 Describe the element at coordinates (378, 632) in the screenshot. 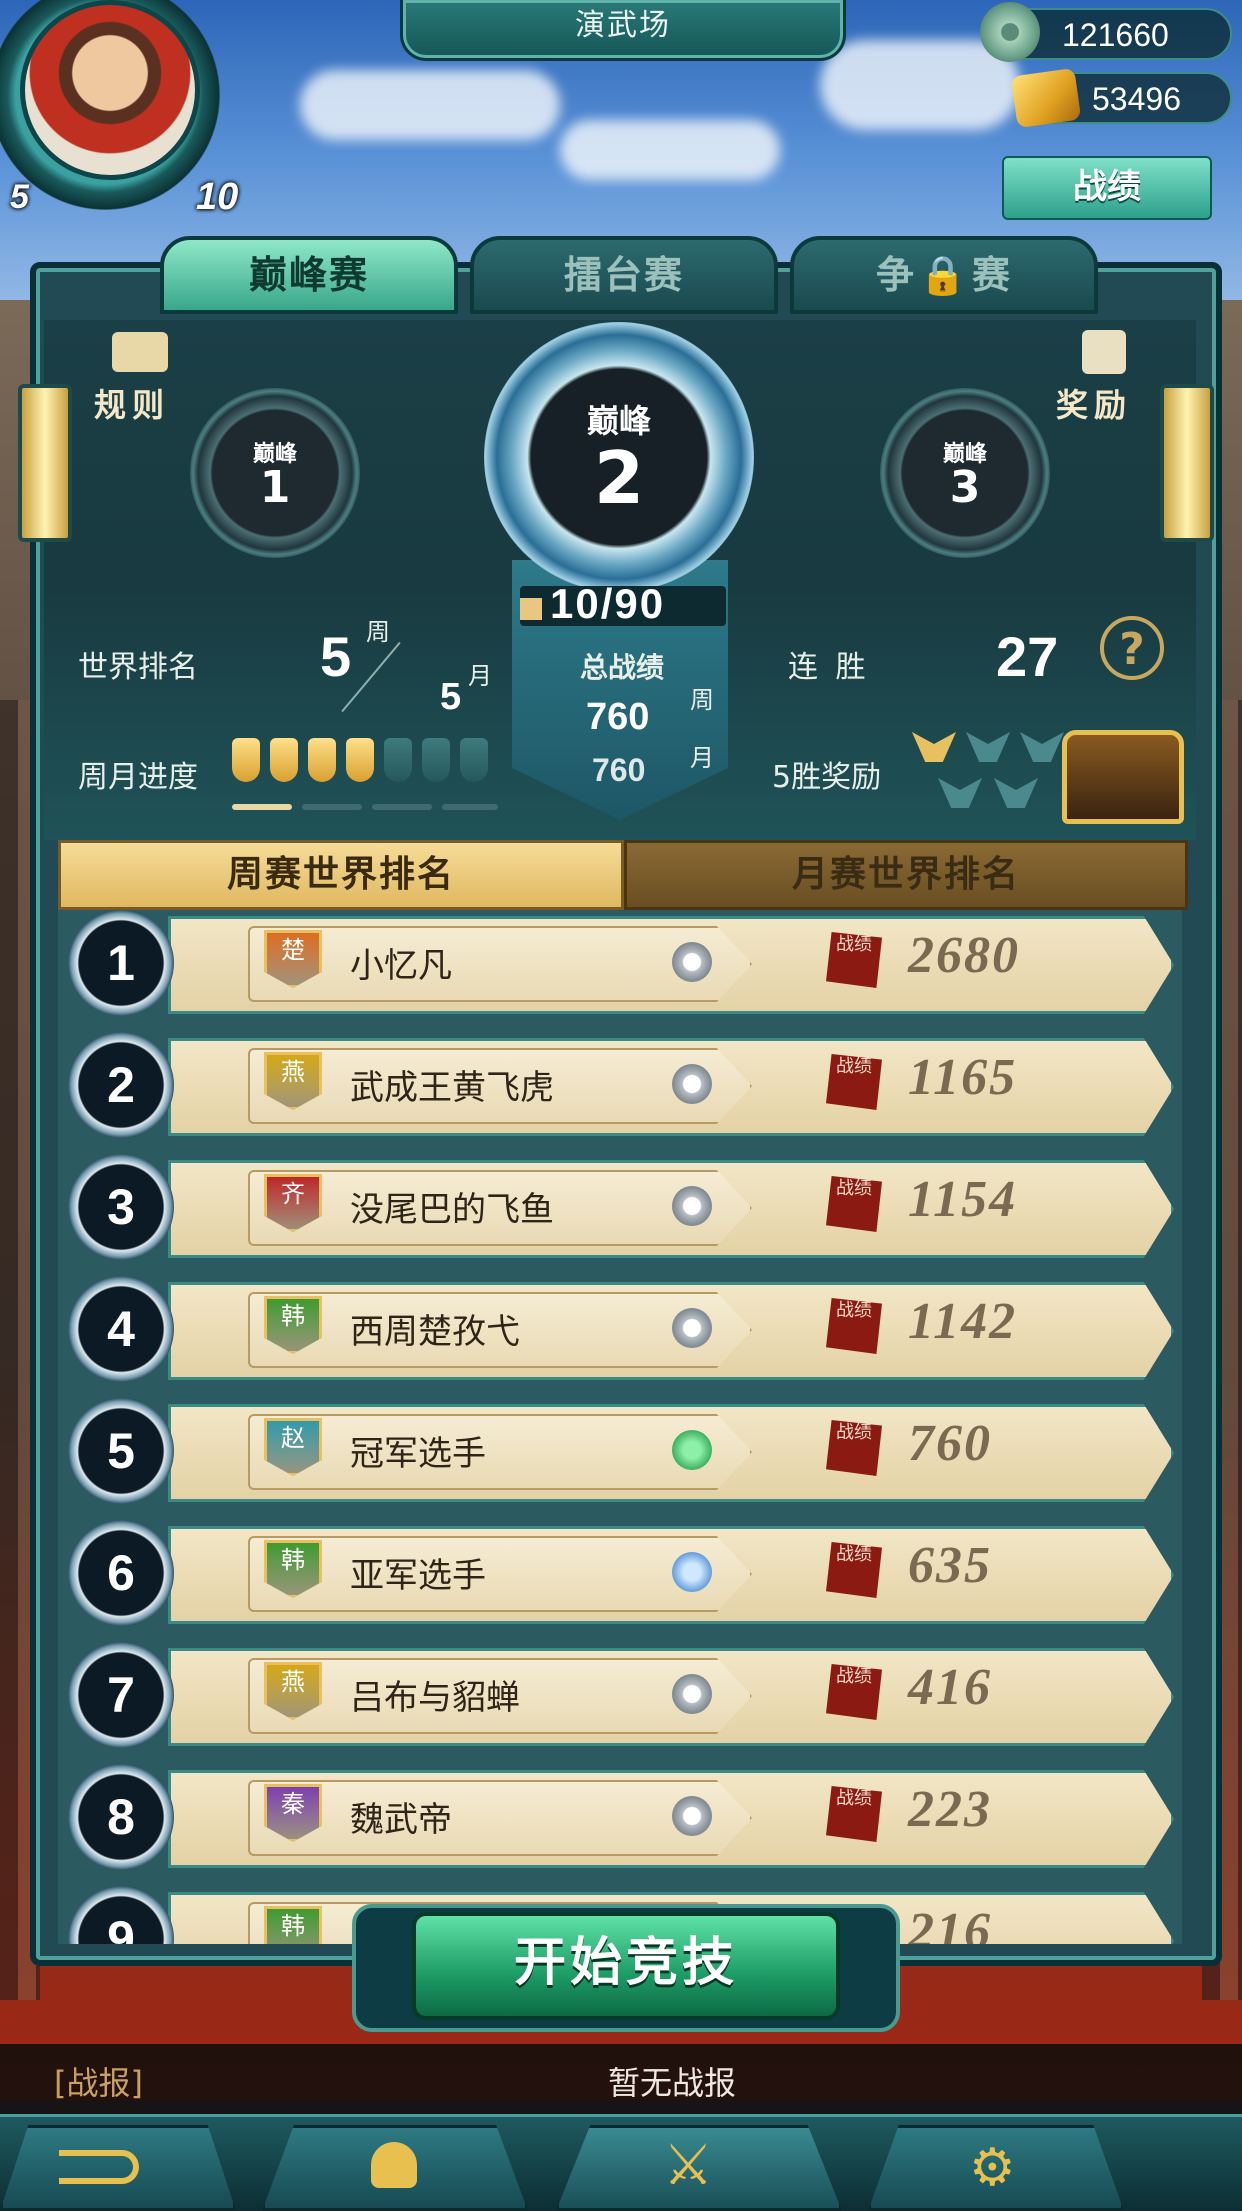

I see `world-rank-week-tag: 周` at that location.